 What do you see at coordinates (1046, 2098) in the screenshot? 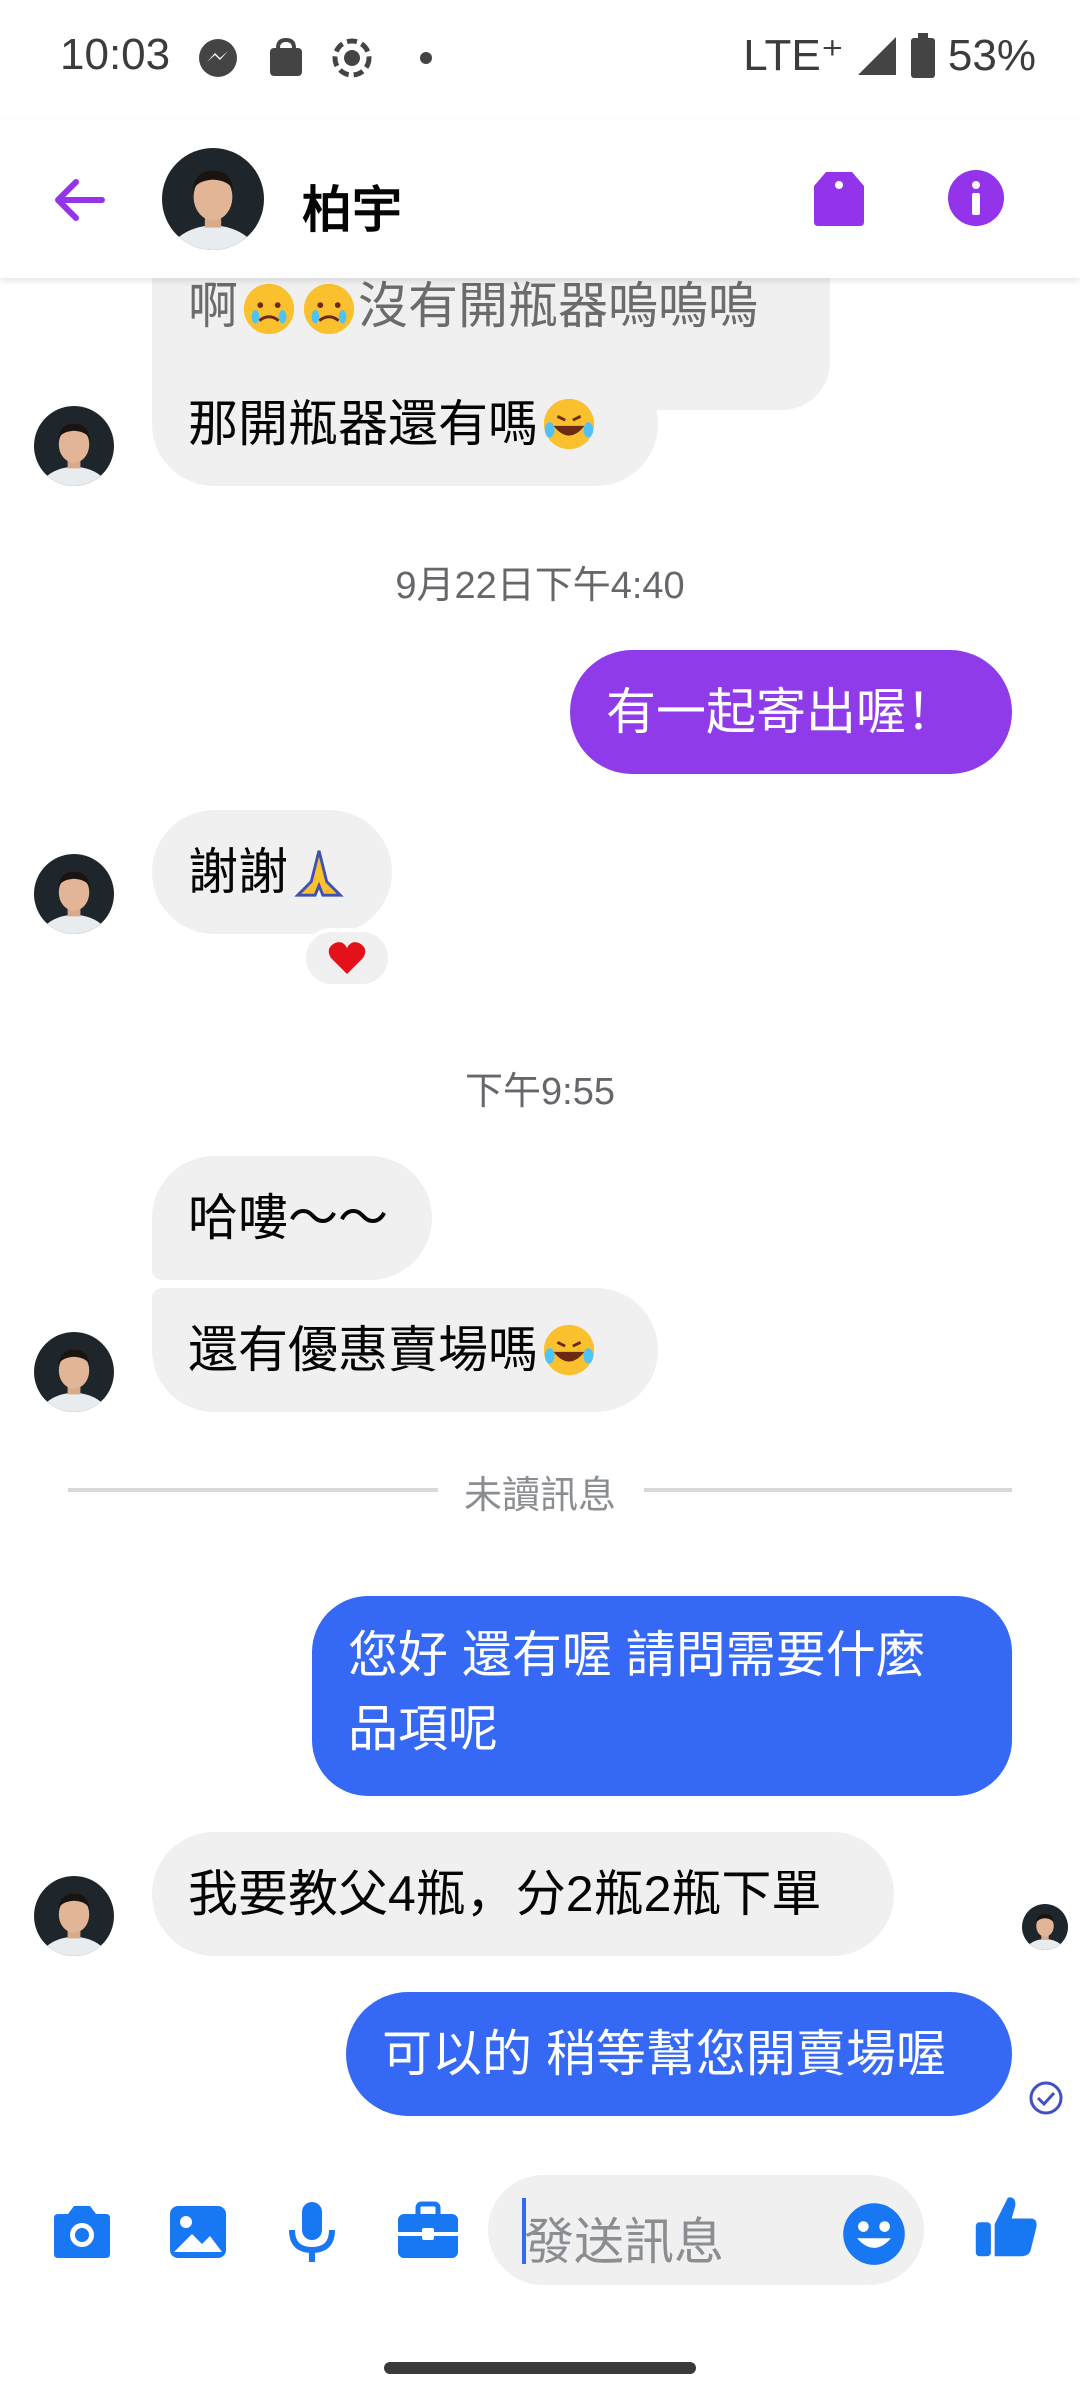
I see `read-receipt-icon` at bounding box center [1046, 2098].